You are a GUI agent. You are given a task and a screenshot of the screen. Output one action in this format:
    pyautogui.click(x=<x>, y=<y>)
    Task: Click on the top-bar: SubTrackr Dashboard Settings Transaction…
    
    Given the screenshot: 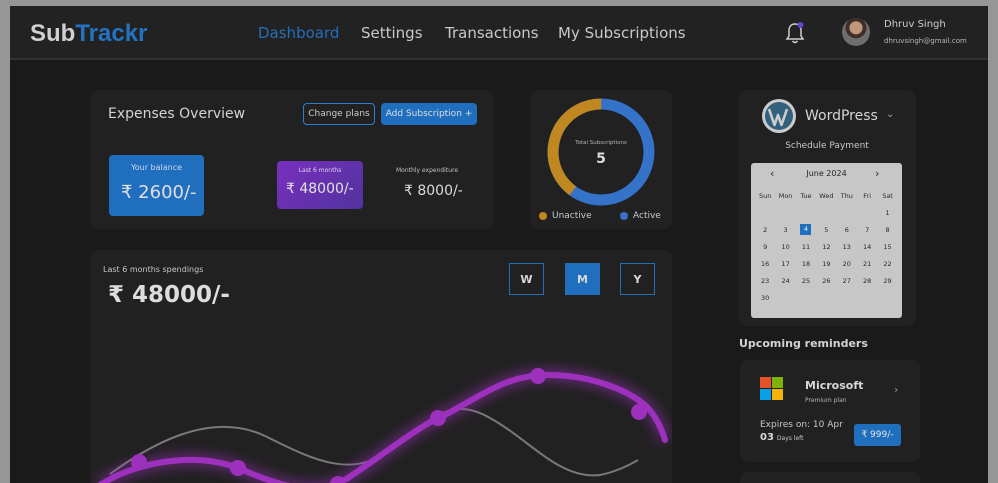 What is the action you would take?
    pyautogui.click(x=499, y=33)
    